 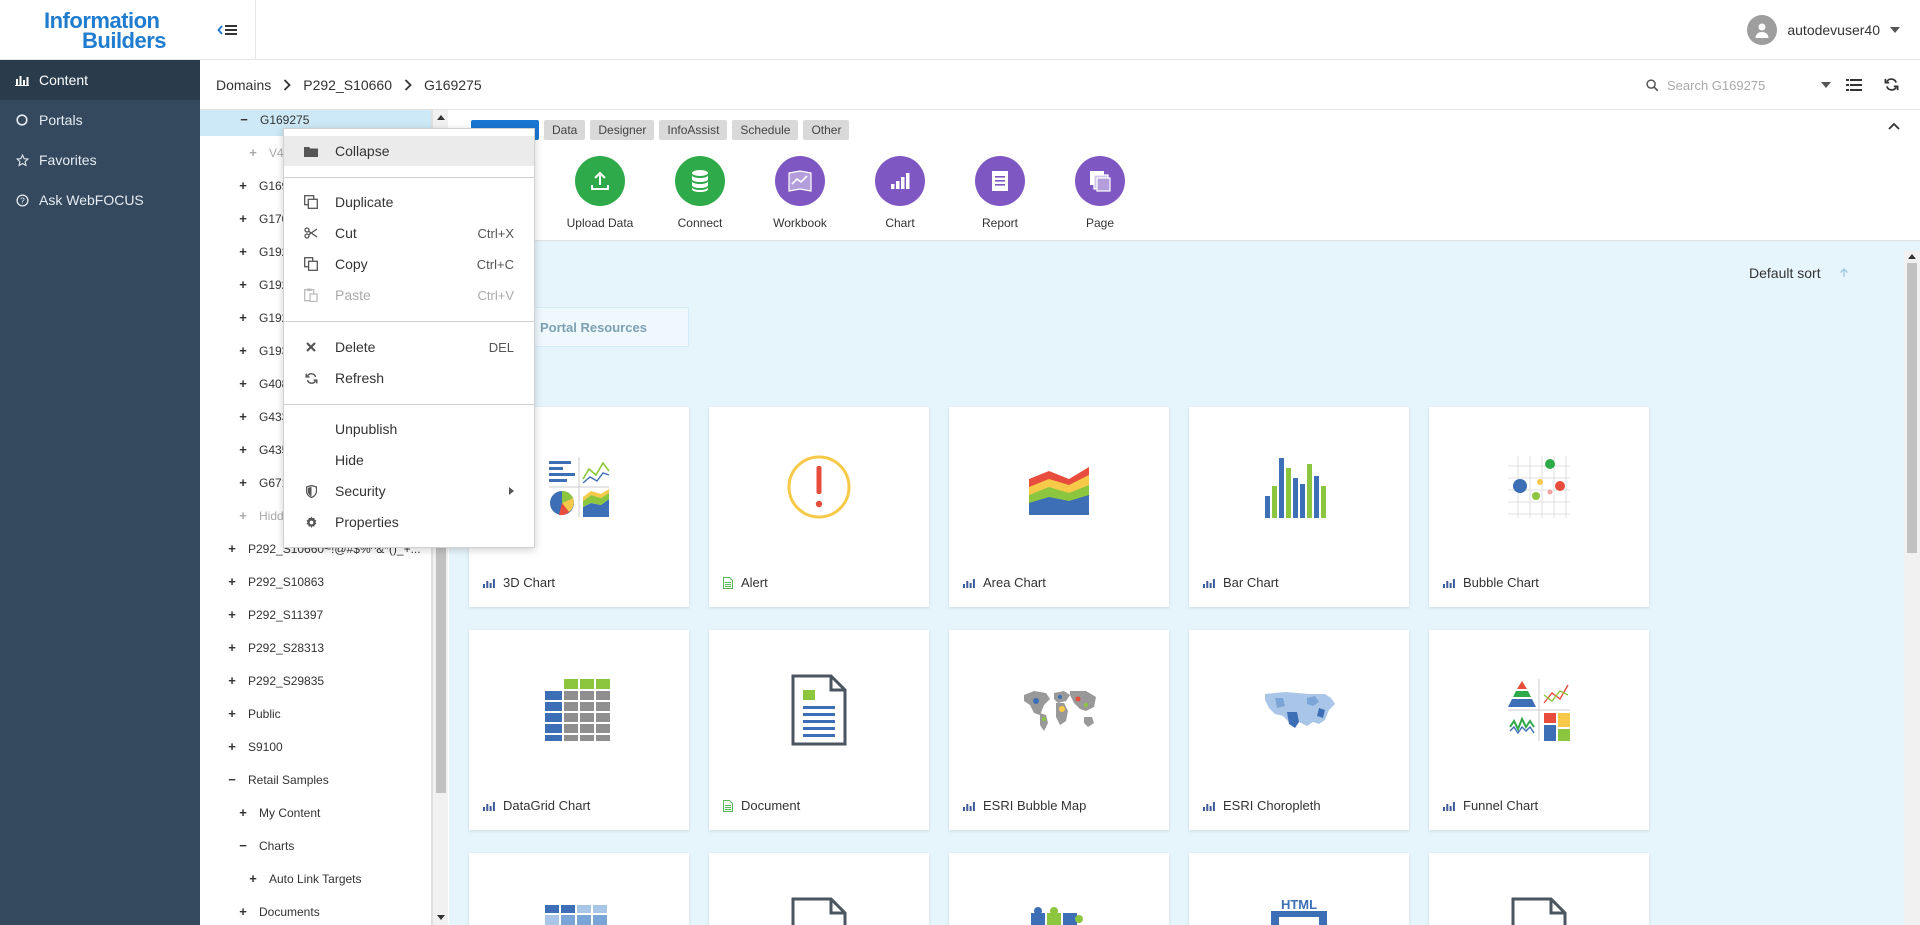 What do you see at coordinates (1299, 889) in the screenshot?
I see `card-partial: HTML` at bounding box center [1299, 889].